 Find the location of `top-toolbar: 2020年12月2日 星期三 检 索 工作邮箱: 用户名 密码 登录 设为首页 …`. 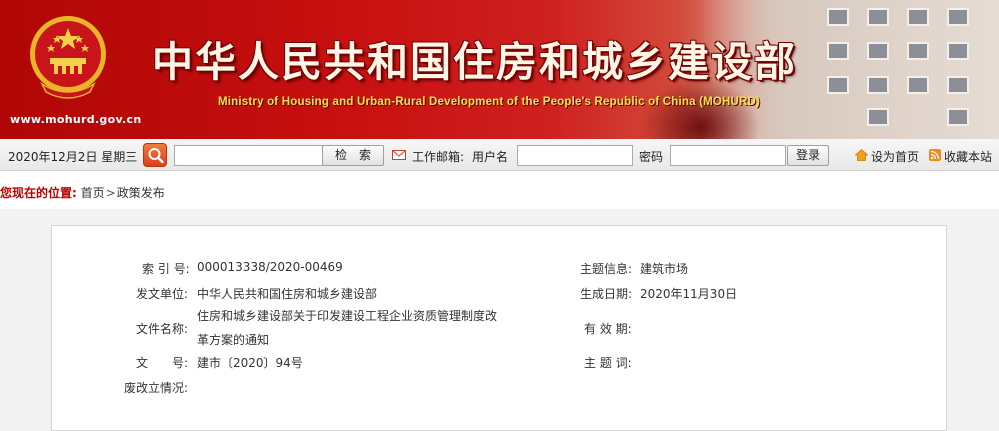

top-toolbar: 2020年12月2日 星期三 检 索 工作邮箱: 用户名 密码 登录 设为首页 … is located at coordinates (499, 155).